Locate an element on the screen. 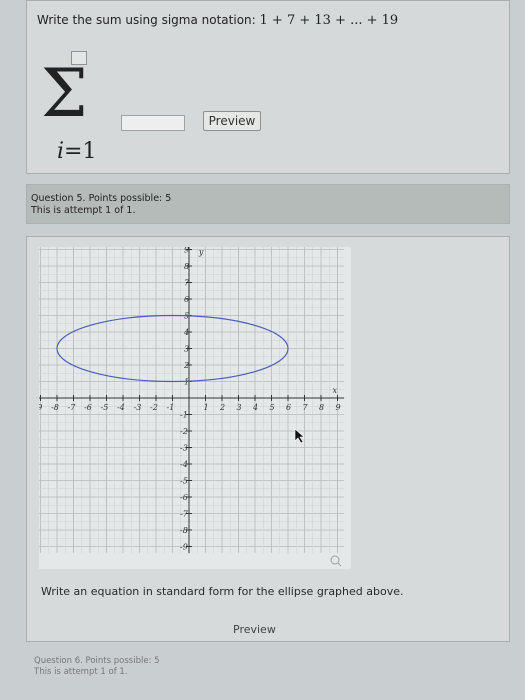 The height and width of the screenshot is (700, 525). y-axis-label: y is located at coordinates (201, 251).